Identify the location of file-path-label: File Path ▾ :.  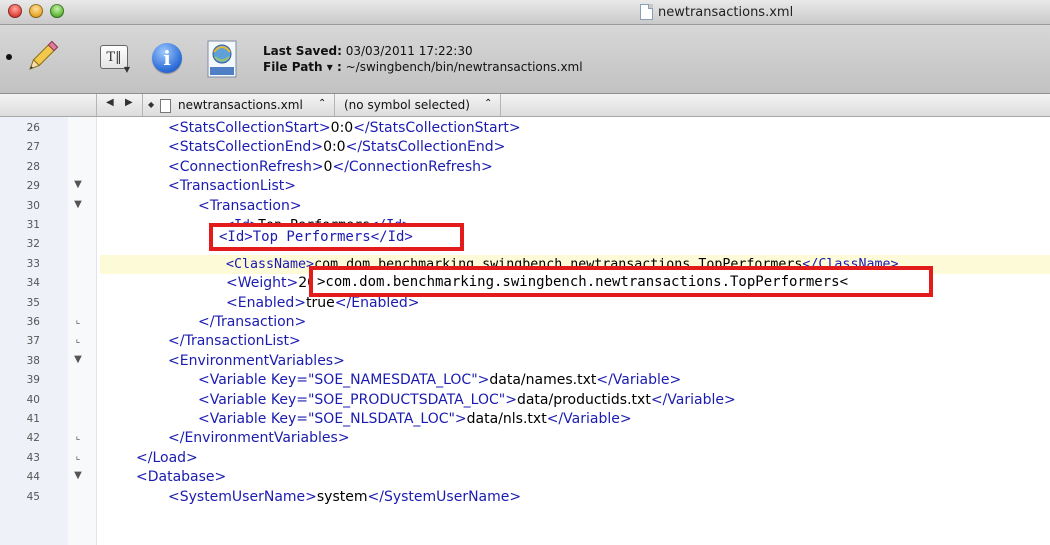
(302, 67).